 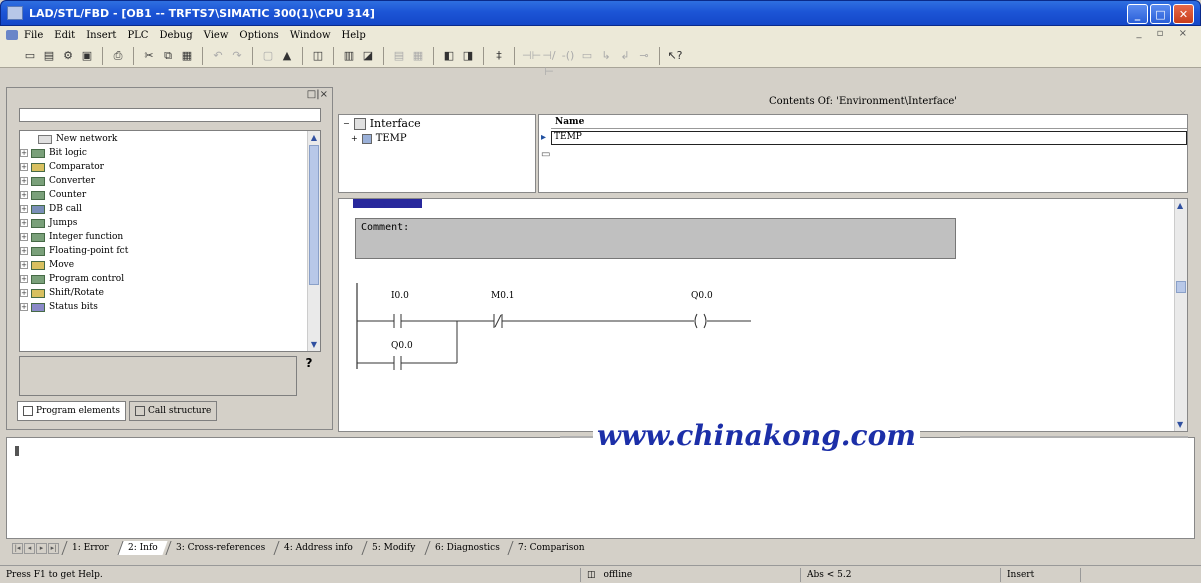 What do you see at coordinates (393, 548) in the screenshot?
I see `tab-modify: 5: Modify` at bounding box center [393, 548].